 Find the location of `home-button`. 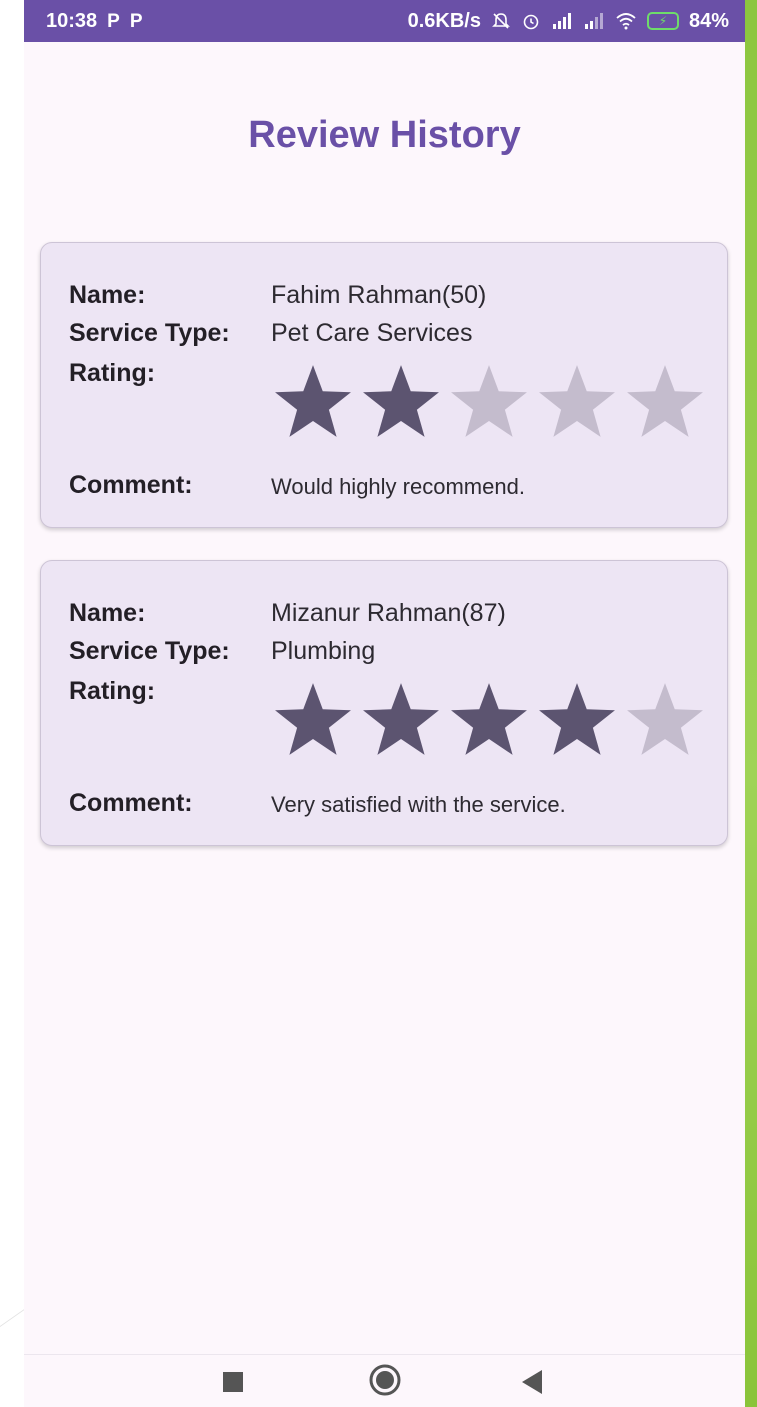

home-button is located at coordinates (385, 1382).